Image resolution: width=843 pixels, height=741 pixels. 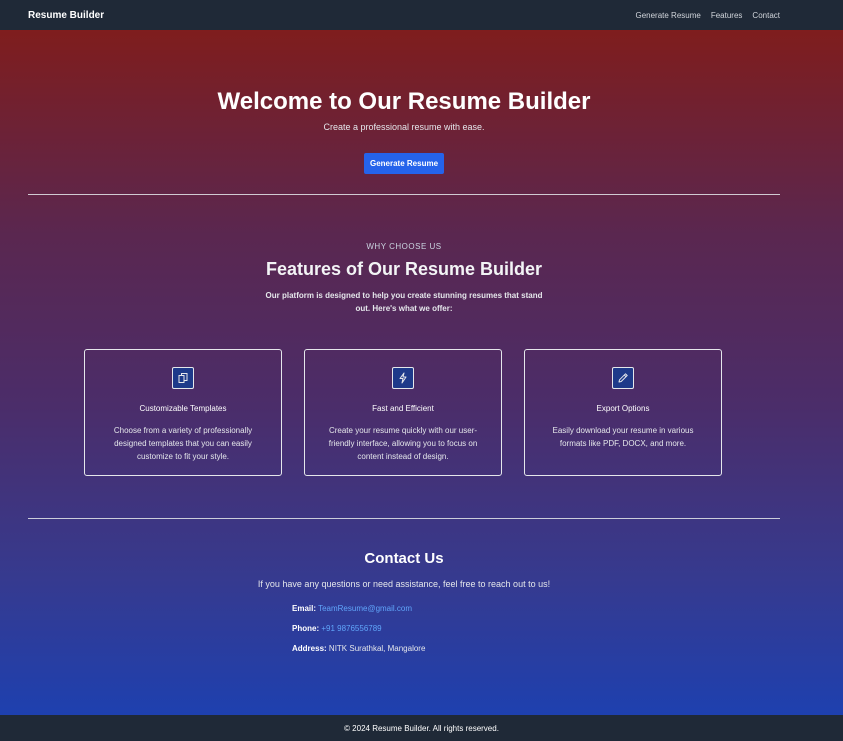 What do you see at coordinates (667, 15) in the screenshot?
I see `nav-link-generate-resume: Generate Resume` at bounding box center [667, 15].